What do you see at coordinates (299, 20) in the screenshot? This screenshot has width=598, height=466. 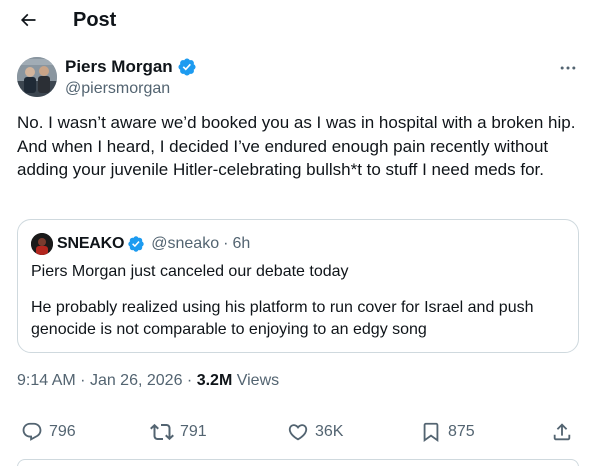 I see `top-bar: Post` at bounding box center [299, 20].